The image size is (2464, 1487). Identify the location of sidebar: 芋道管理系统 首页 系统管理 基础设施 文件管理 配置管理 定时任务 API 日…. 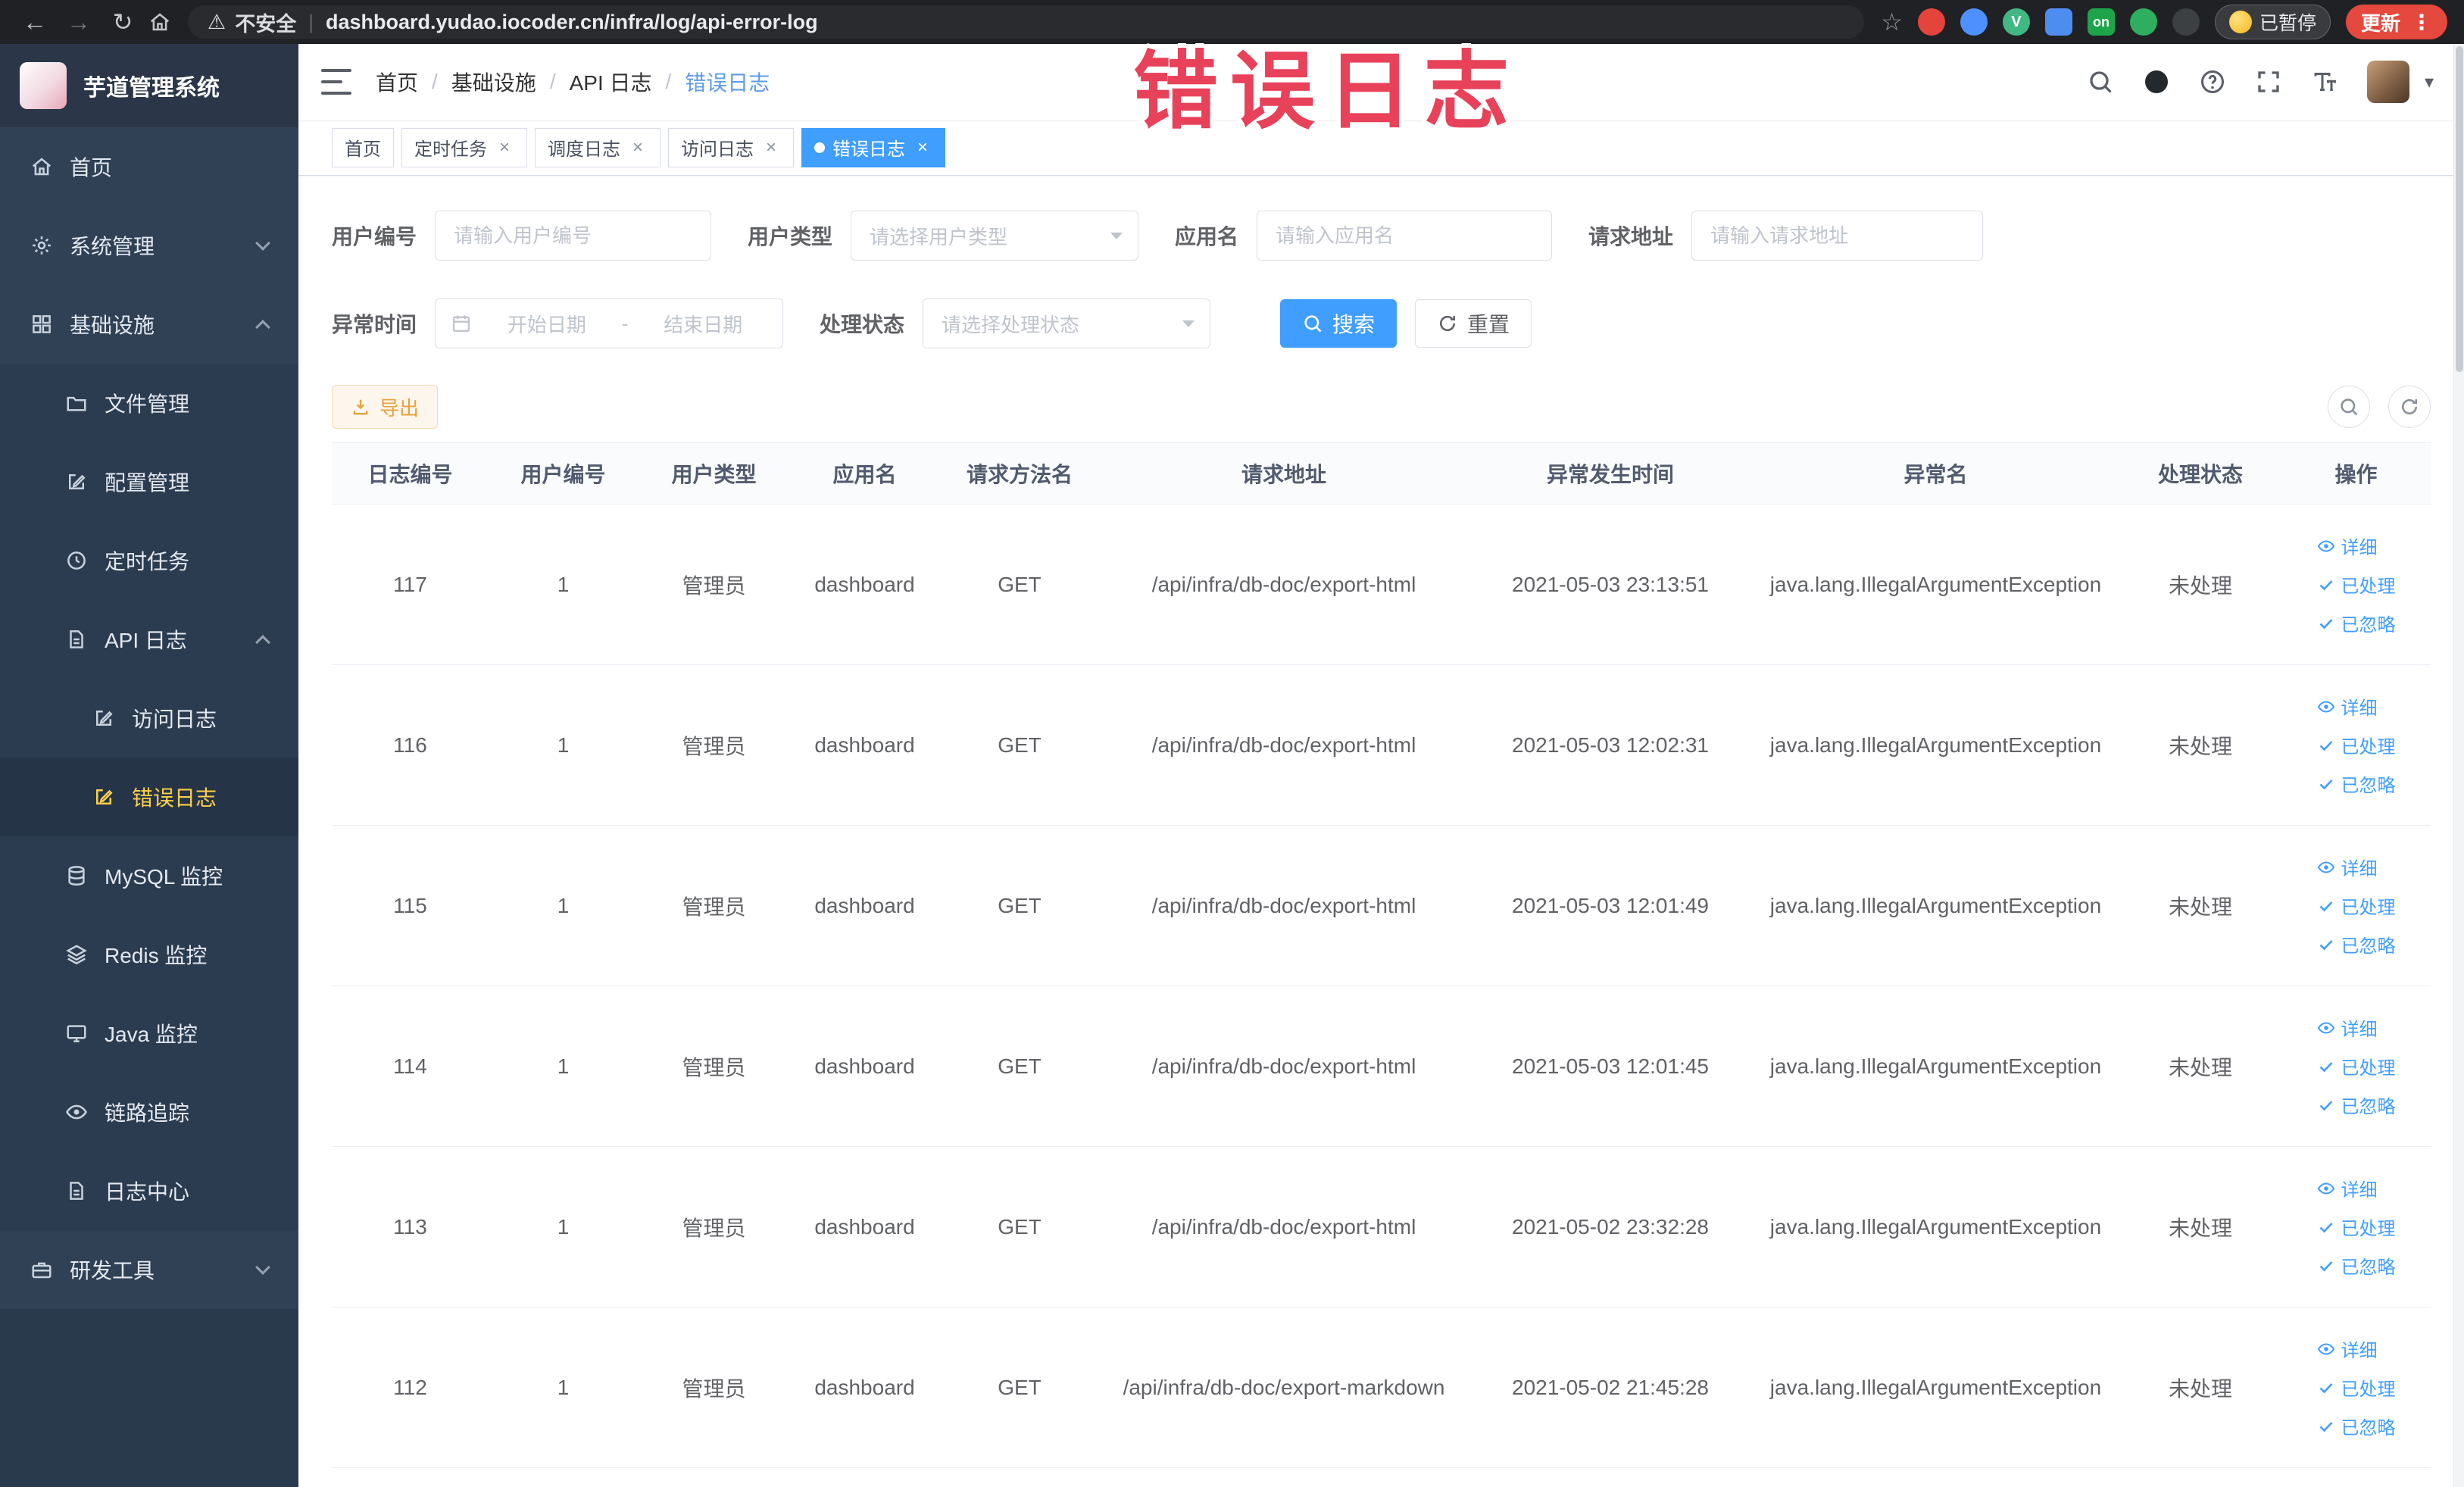
(149, 765).